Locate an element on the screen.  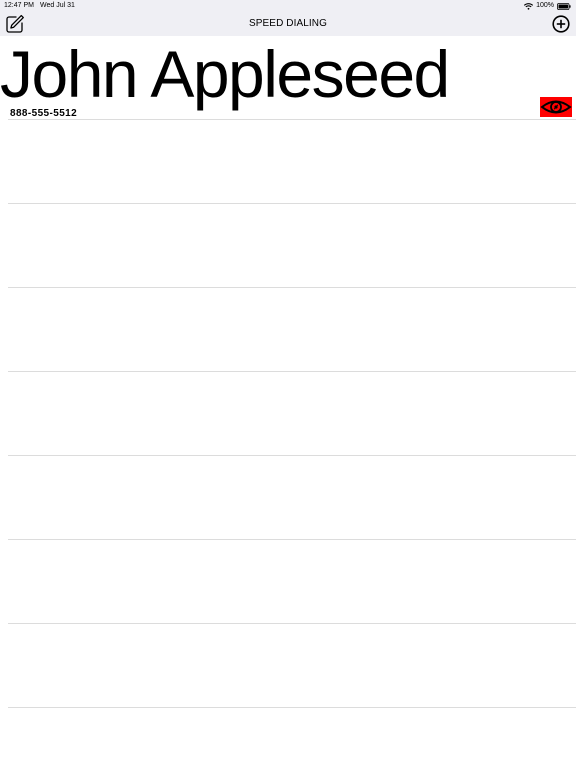
contact-name: John Appleseed is located at coordinates (225, 74).